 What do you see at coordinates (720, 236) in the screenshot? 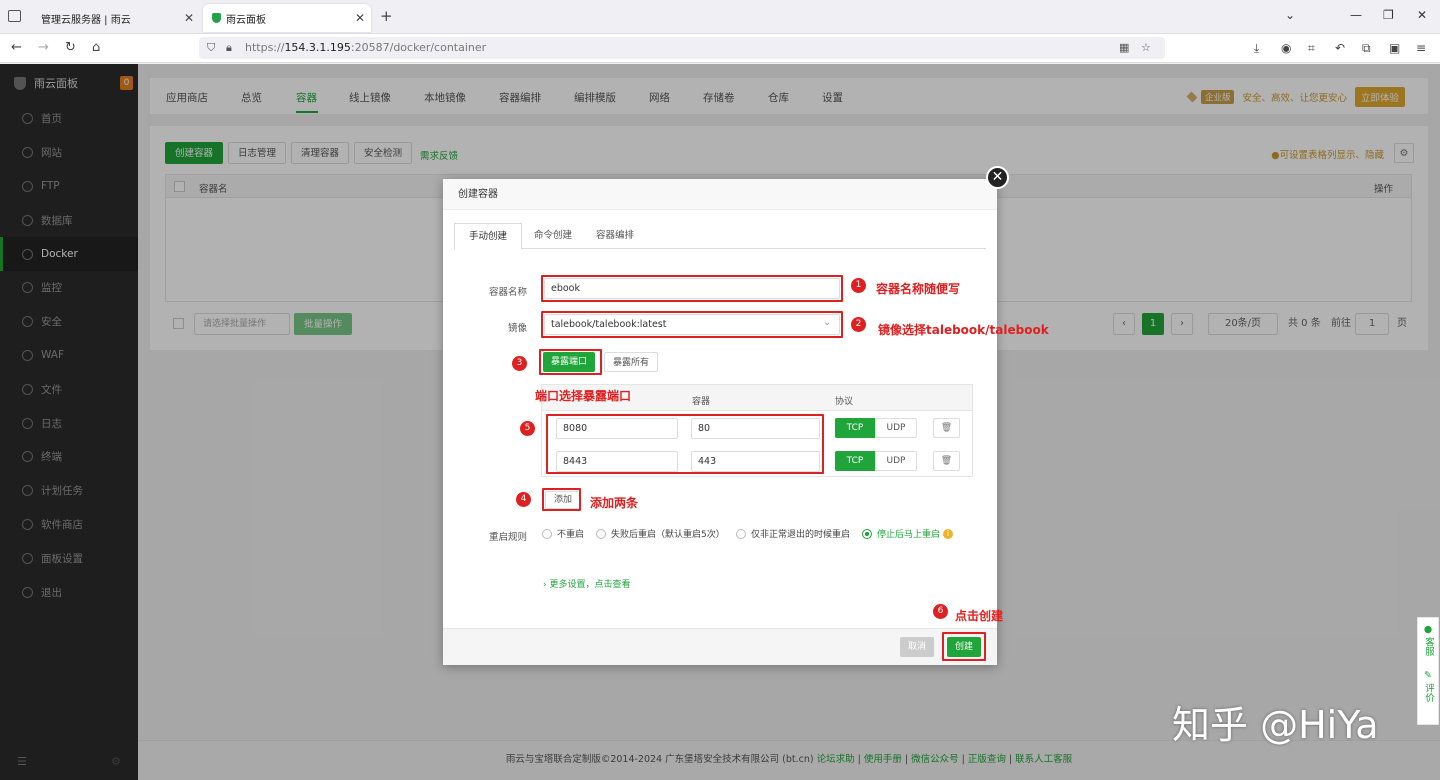
I see `dialog-tabs: 手动创建 命令创建 容器编排` at bounding box center [720, 236].